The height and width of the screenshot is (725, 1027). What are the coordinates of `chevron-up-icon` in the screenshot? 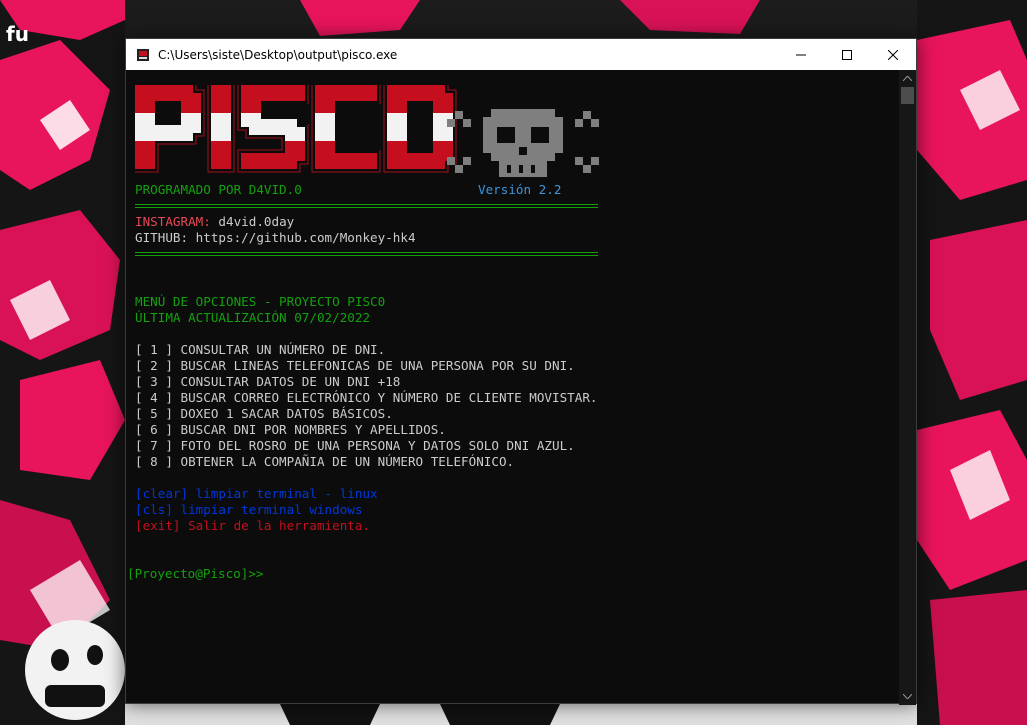 It's located at (907, 78).